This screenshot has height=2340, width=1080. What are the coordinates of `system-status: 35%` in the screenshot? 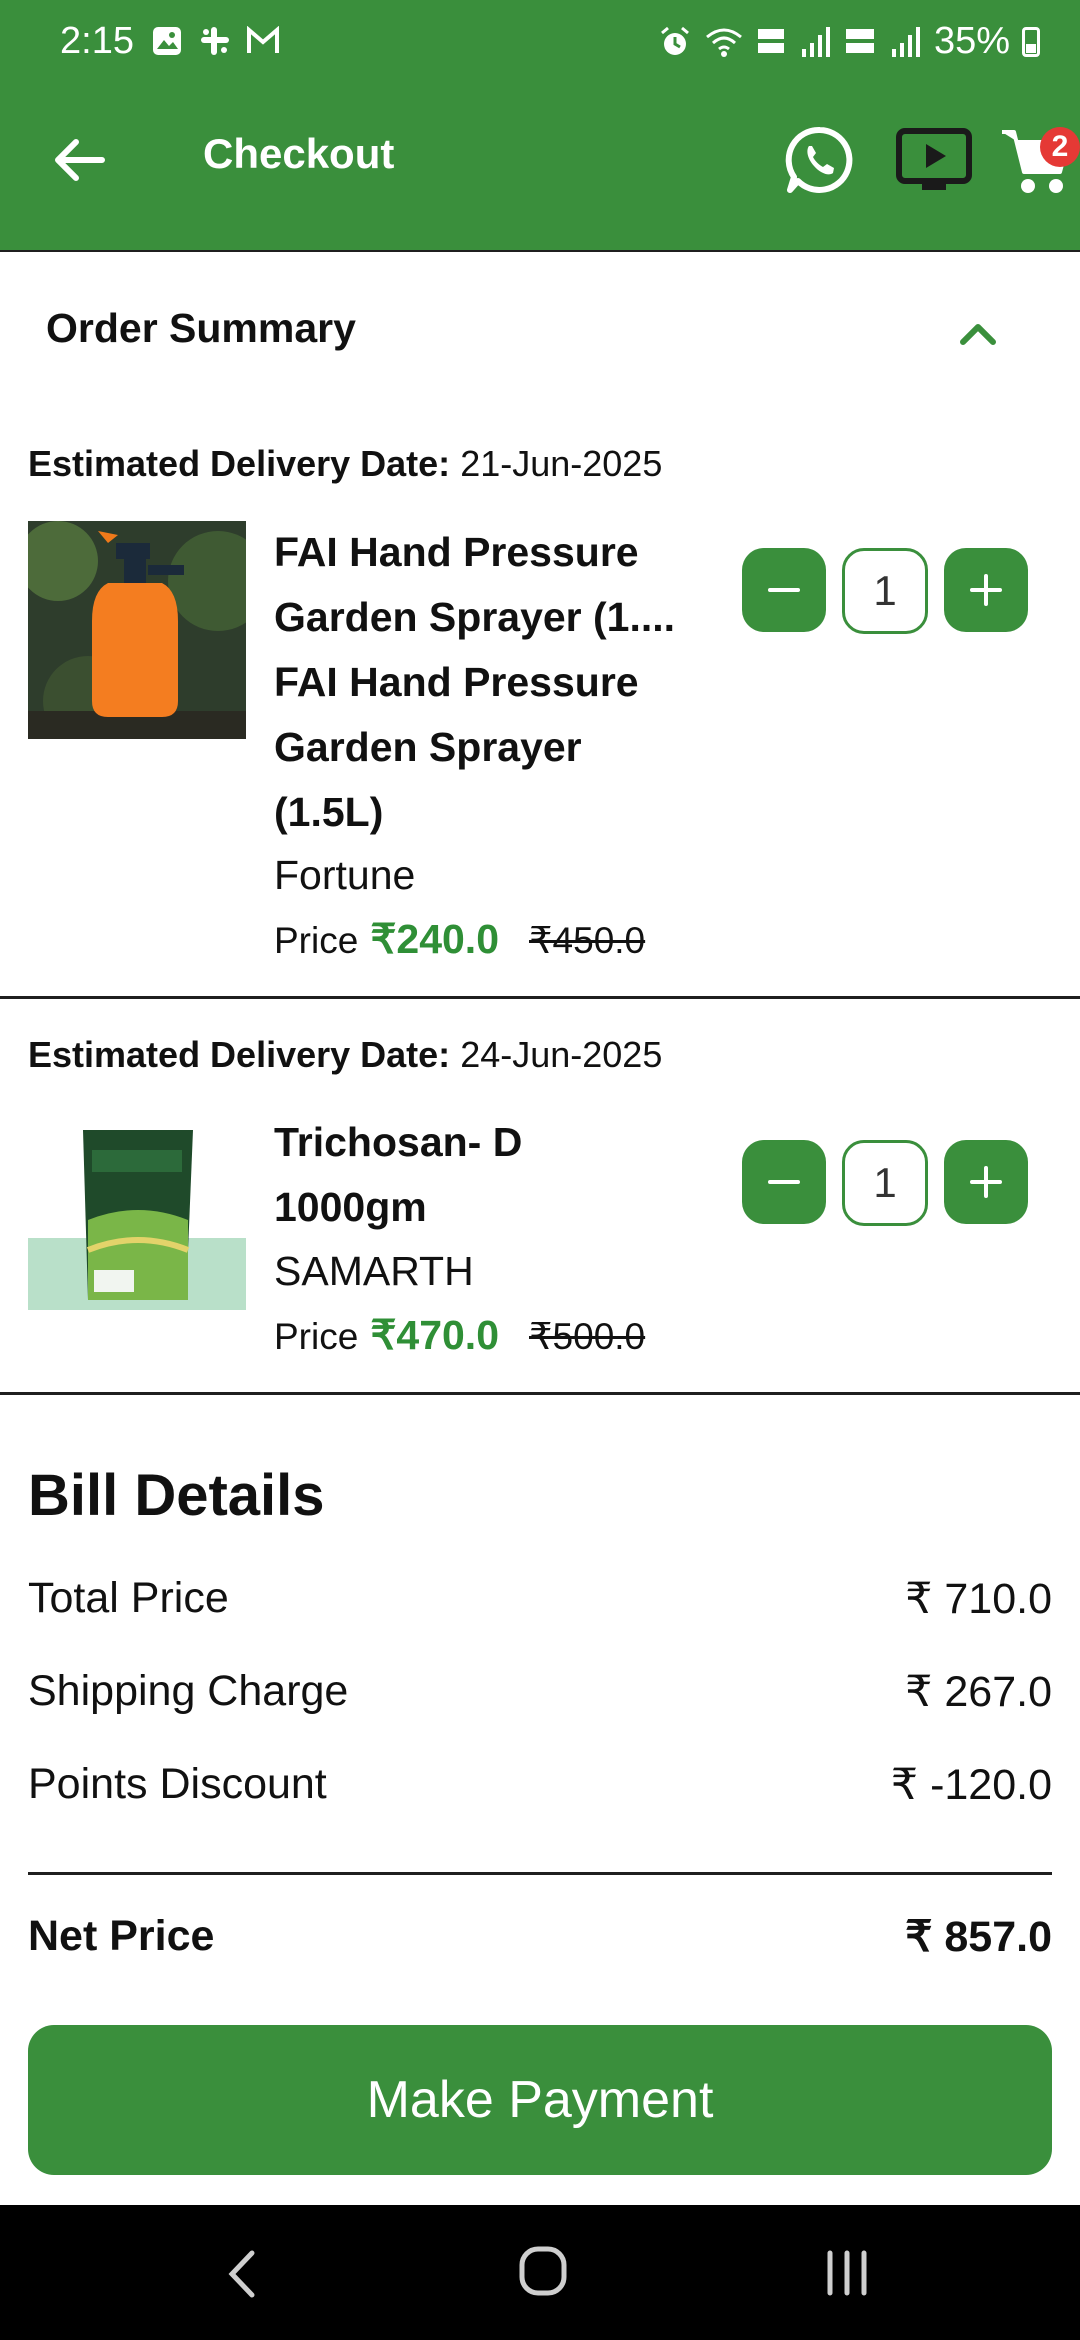 It's located at (849, 41).